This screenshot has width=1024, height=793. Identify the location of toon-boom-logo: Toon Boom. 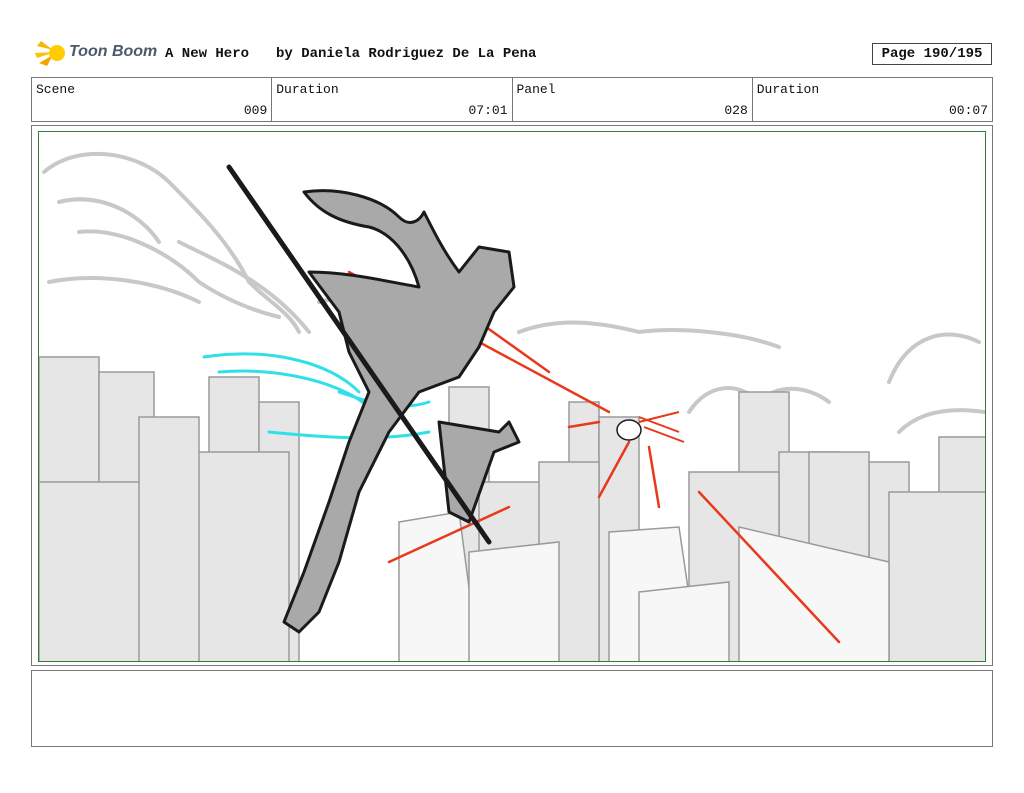
(95, 53).